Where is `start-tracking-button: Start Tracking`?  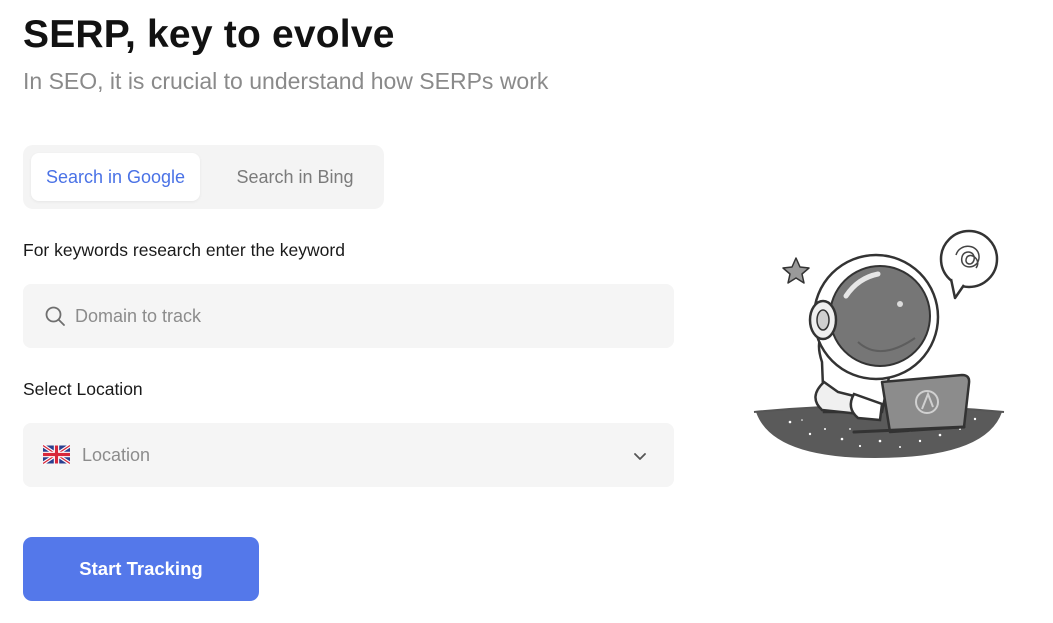 start-tracking-button: Start Tracking is located at coordinates (141, 569).